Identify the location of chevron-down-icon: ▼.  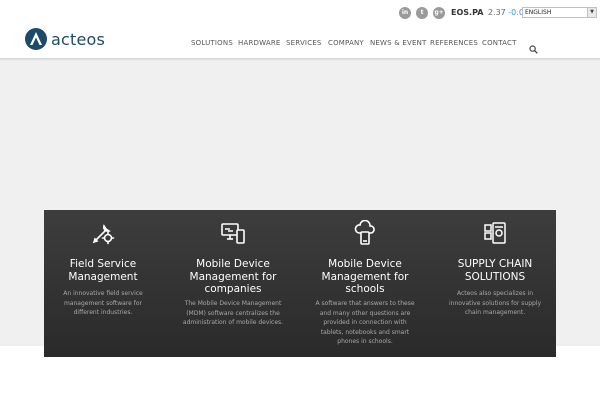
(591, 12).